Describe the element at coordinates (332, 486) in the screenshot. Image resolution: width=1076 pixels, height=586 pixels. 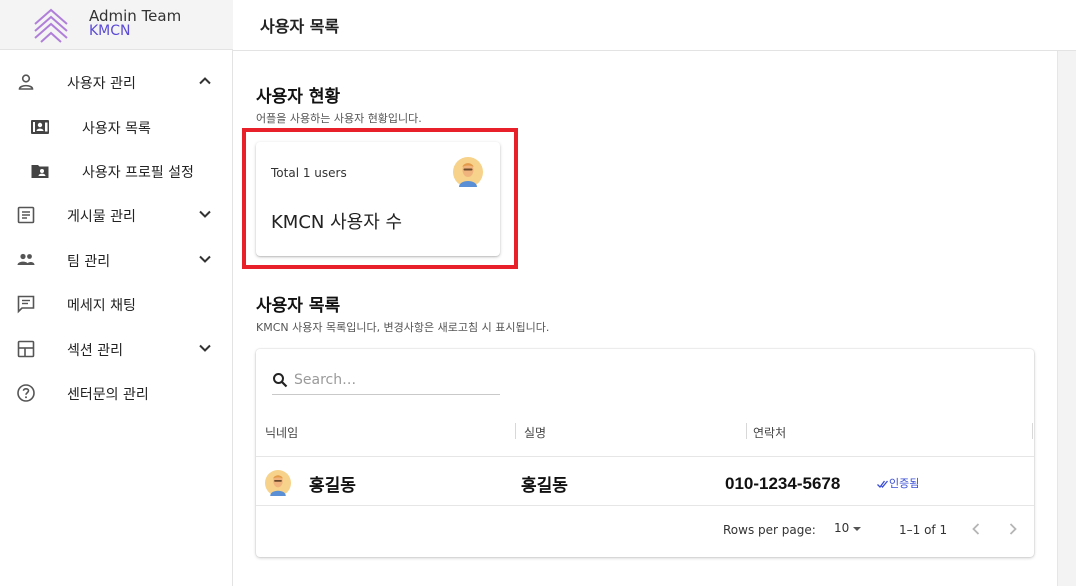
I see `cell-nickname: 홍길동` at that location.